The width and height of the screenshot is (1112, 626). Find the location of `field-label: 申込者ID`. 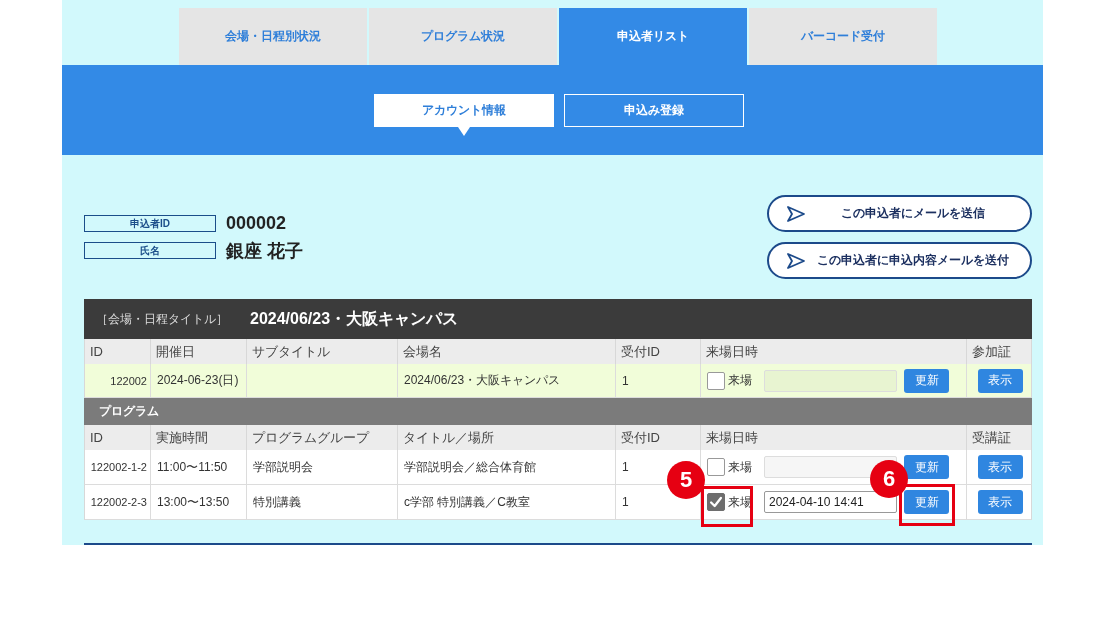

field-label: 申込者ID is located at coordinates (150, 223).